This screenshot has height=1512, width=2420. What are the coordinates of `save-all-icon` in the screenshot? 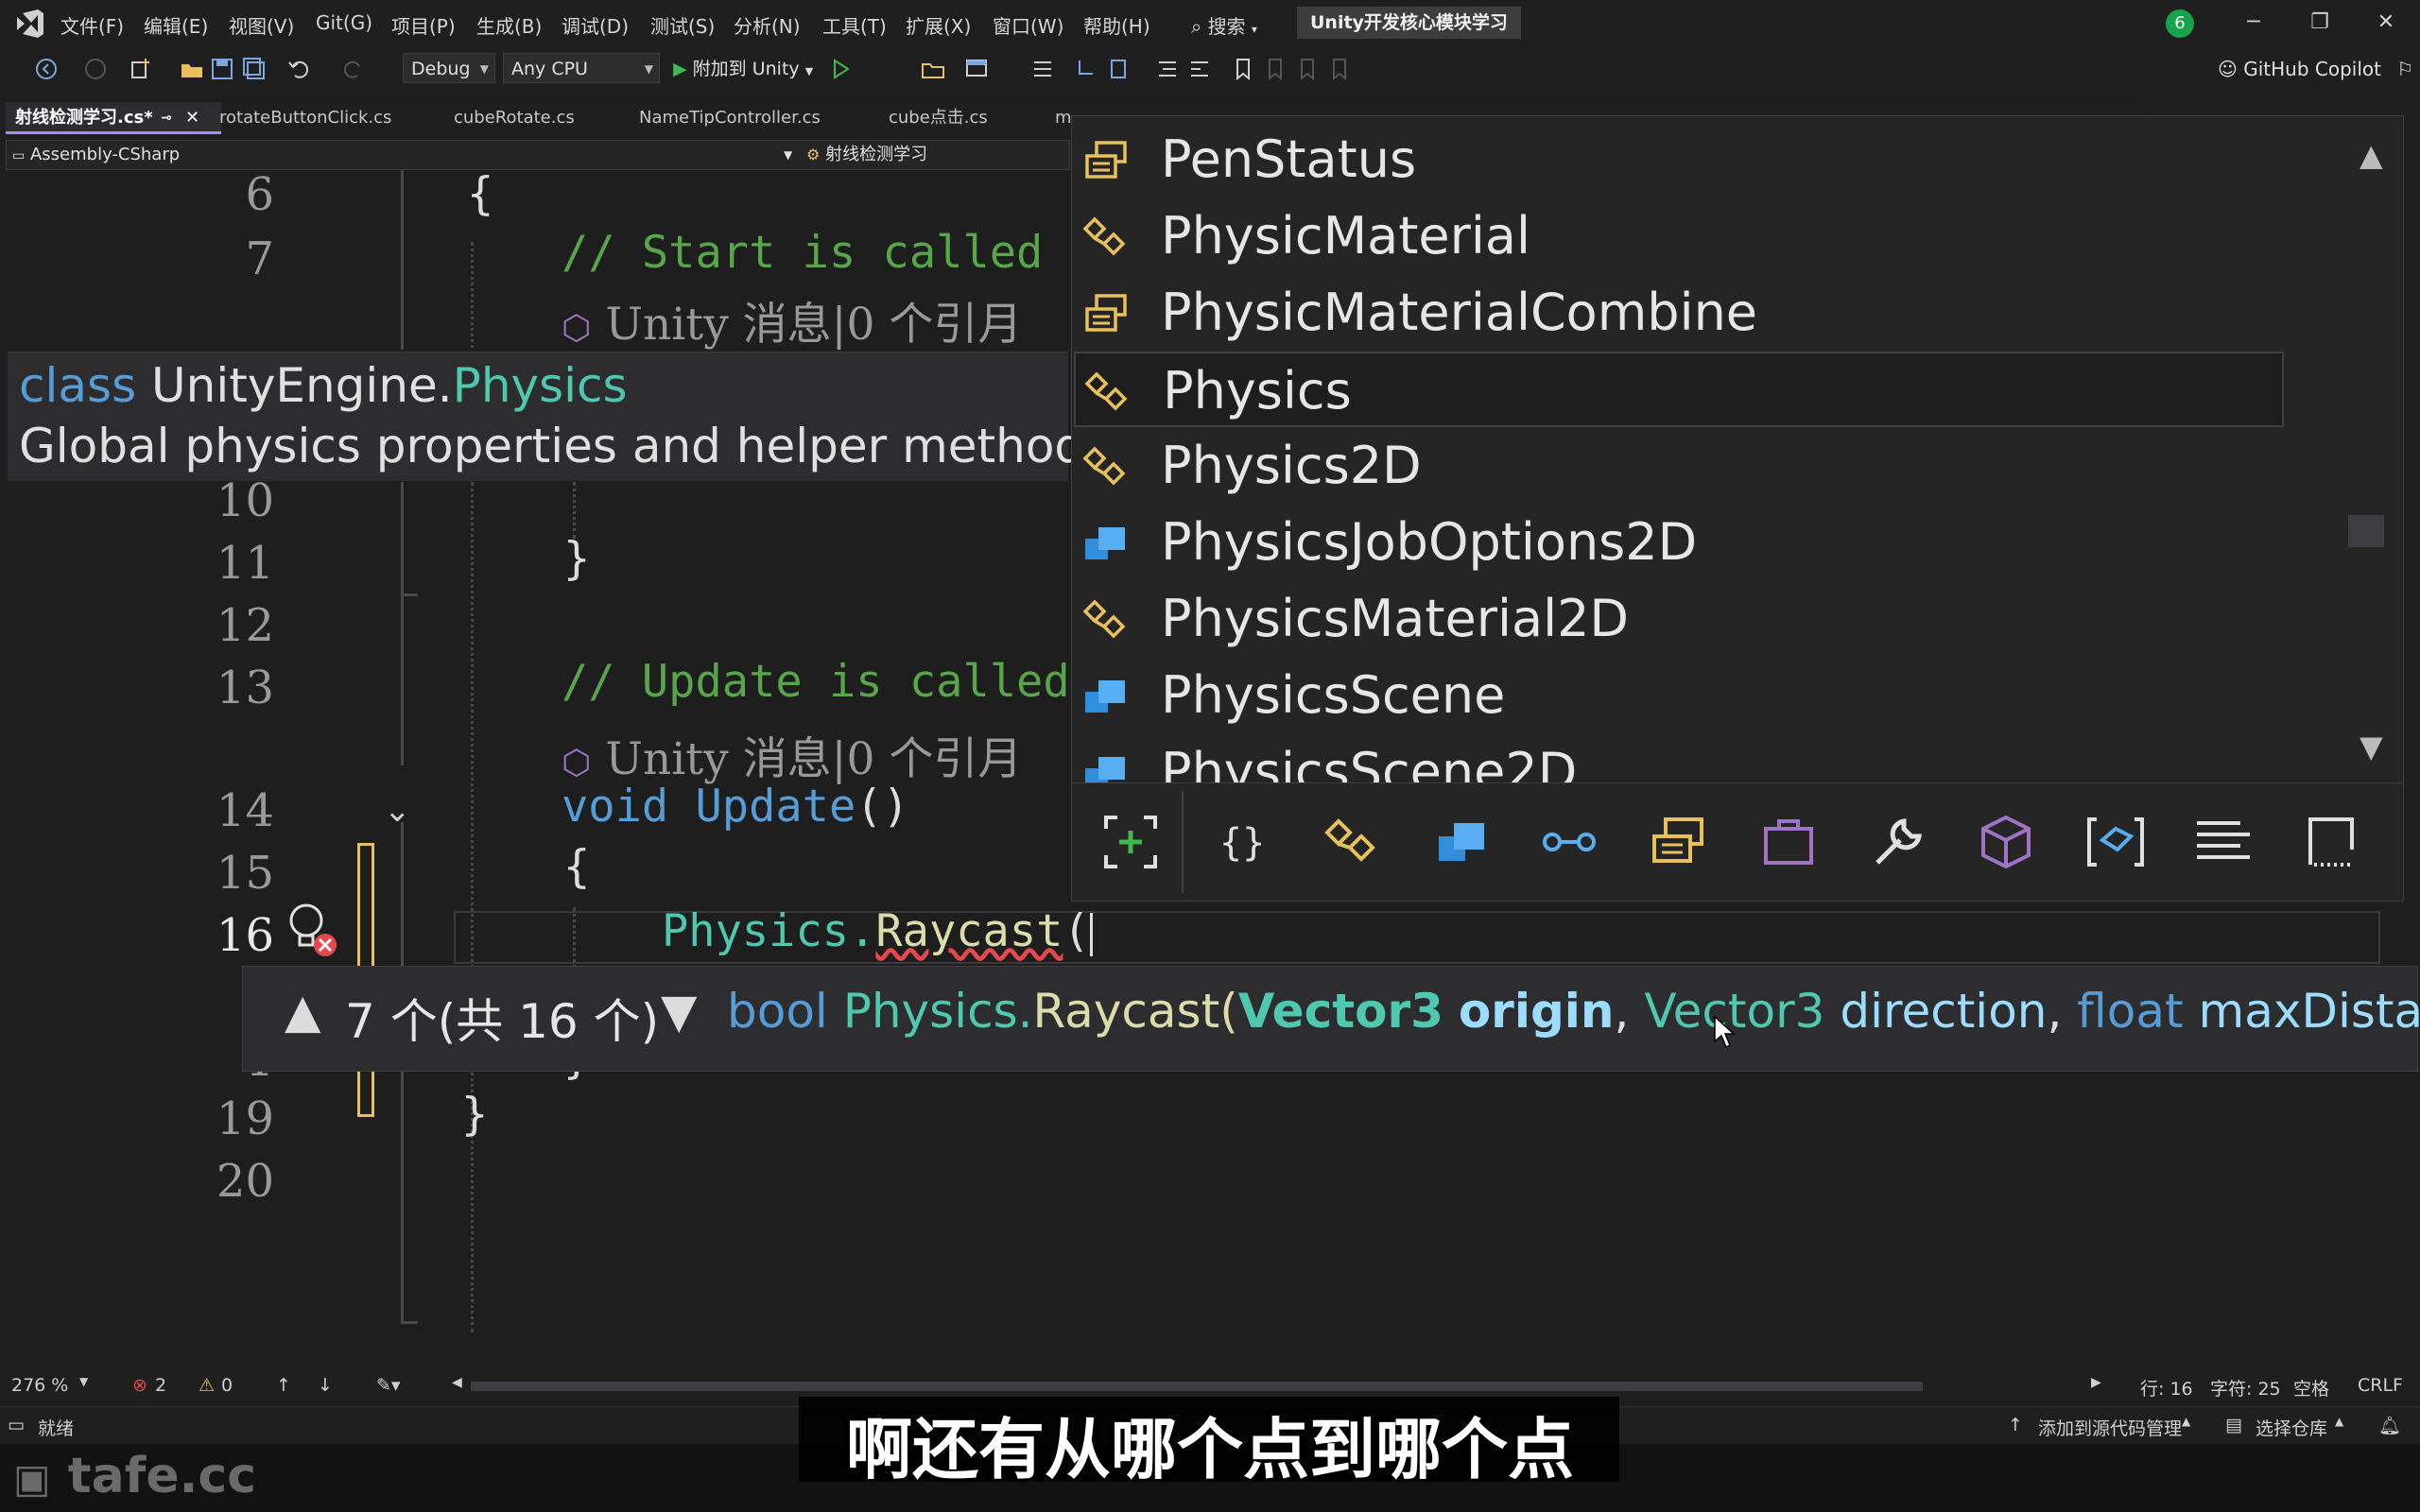 It's located at (254, 69).